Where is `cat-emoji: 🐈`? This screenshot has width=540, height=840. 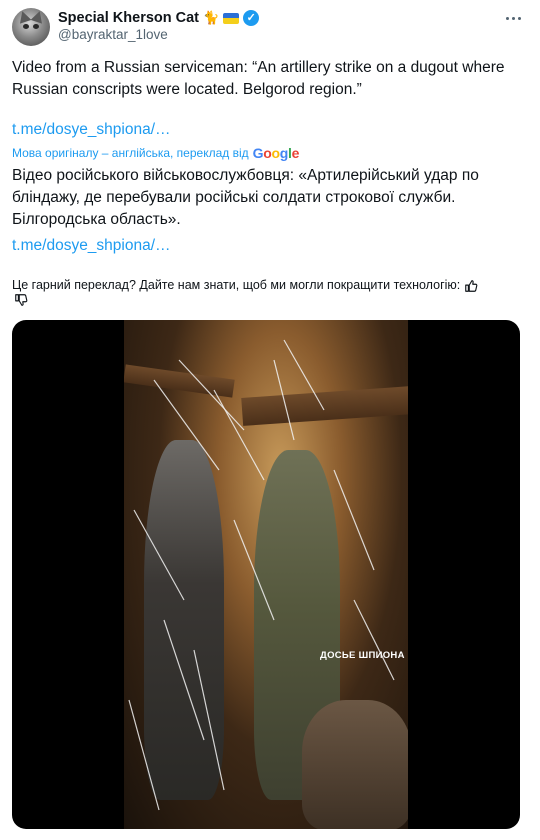 cat-emoji: 🐈 is located at coordinates (211, 17).